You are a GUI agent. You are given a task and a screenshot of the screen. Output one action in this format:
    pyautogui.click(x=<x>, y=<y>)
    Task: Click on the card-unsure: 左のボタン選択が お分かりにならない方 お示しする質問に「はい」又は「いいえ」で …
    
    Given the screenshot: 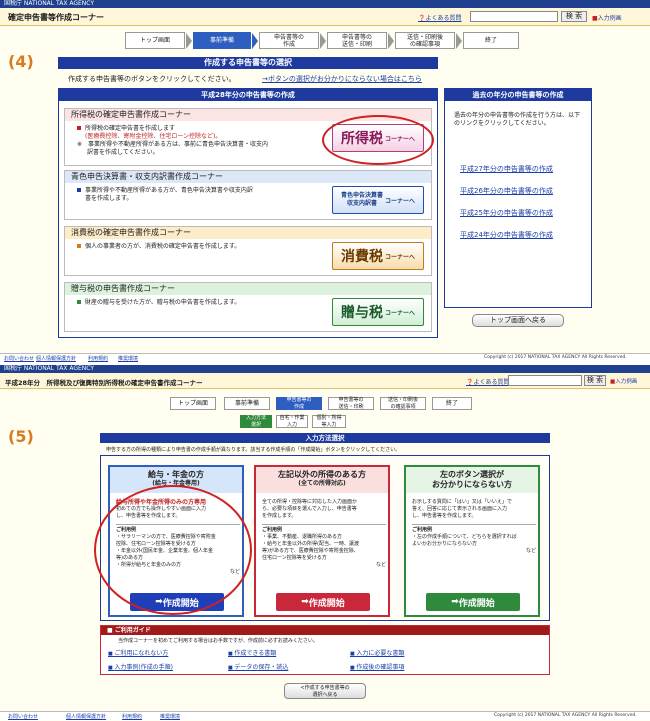 What is the action you would take?
    pyautogui.click(x=472, y=541)
    